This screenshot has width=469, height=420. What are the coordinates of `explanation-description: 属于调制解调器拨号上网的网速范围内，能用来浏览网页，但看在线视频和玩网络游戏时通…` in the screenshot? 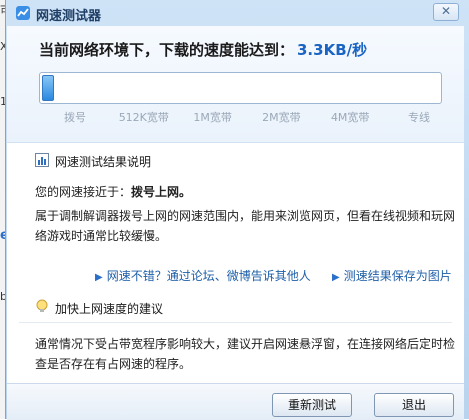 It's located at (245, 226).